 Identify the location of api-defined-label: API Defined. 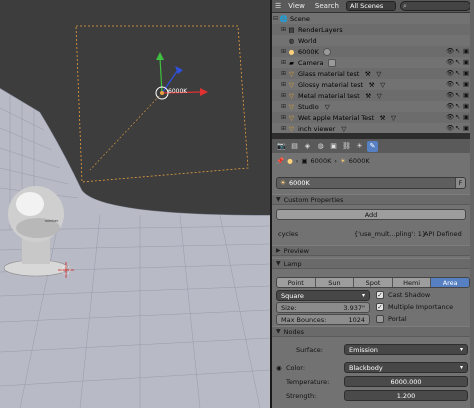
(443, 234).